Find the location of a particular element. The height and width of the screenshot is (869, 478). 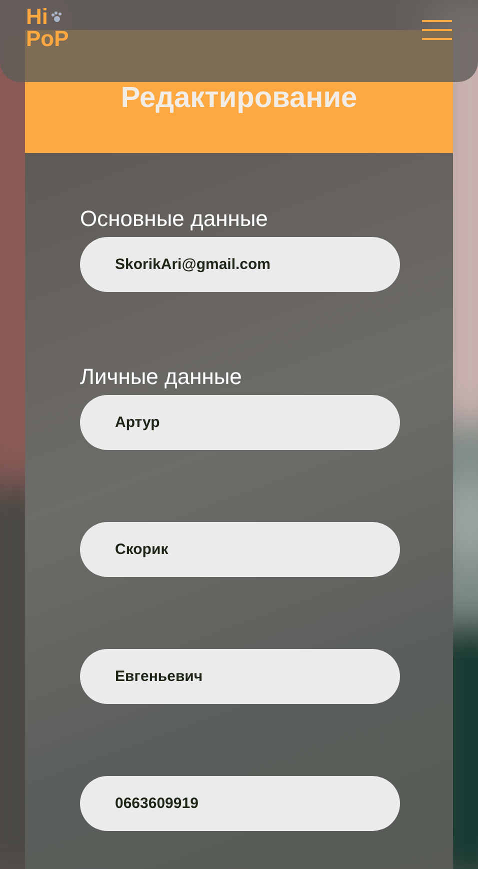

input-field: Евгеньевич is located at coordinates (240, 676).